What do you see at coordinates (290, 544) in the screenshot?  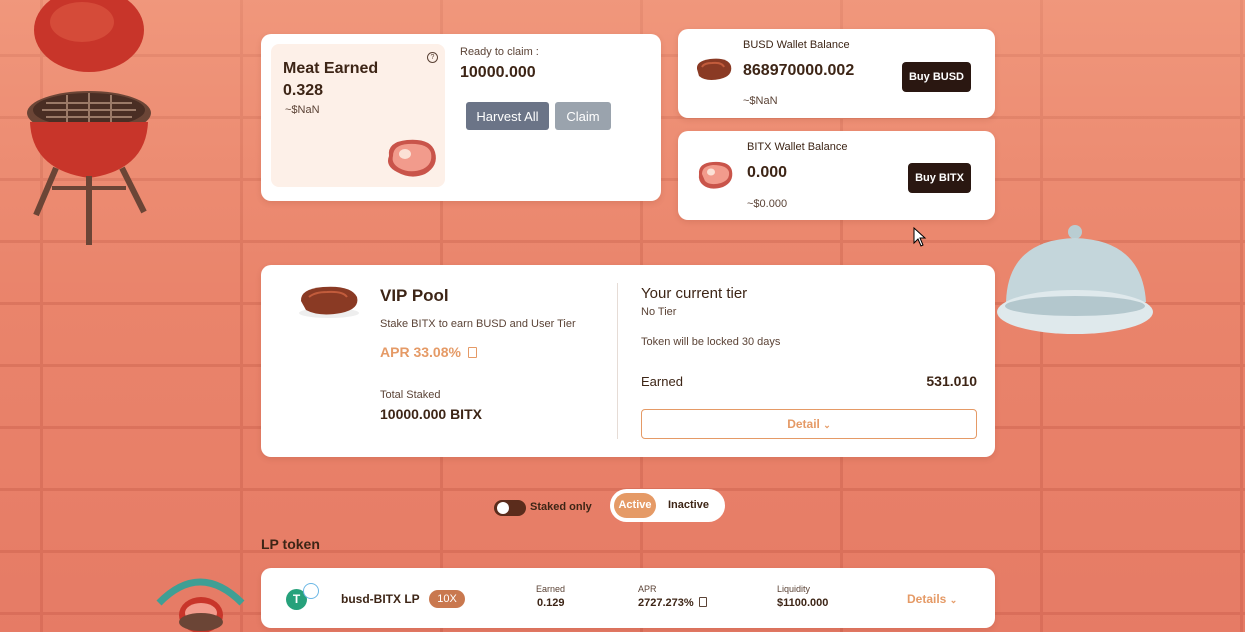 I see `lp-token-heading: LP token` at bounding box center [290, 544].